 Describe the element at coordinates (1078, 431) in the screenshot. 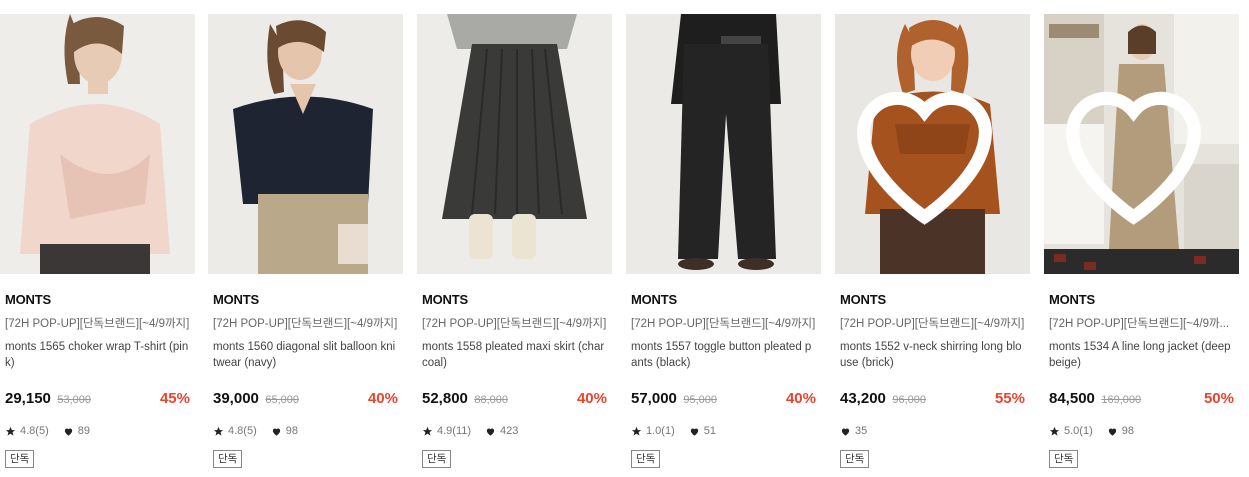

I see `rating-text: 5.0(1)` at that location.